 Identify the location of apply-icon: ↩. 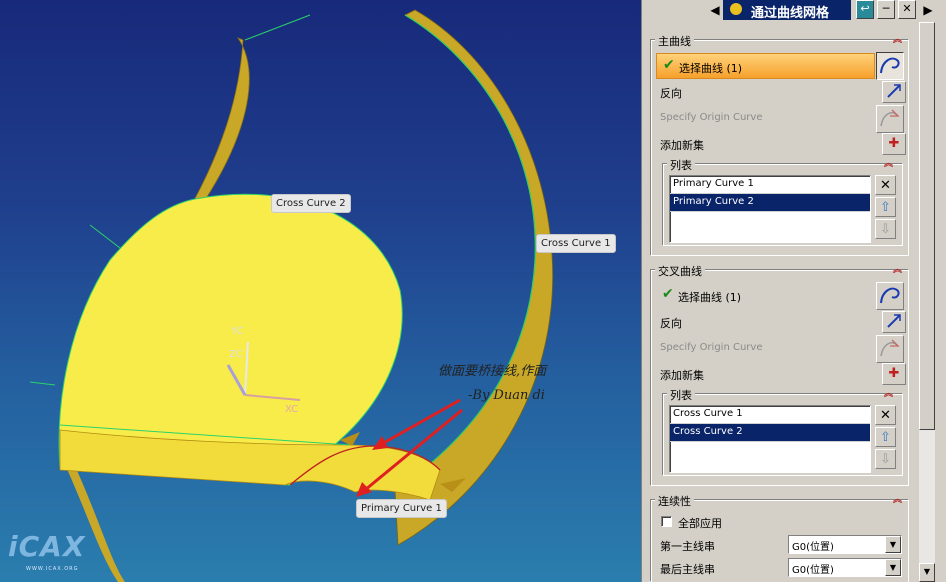
(865, 9).